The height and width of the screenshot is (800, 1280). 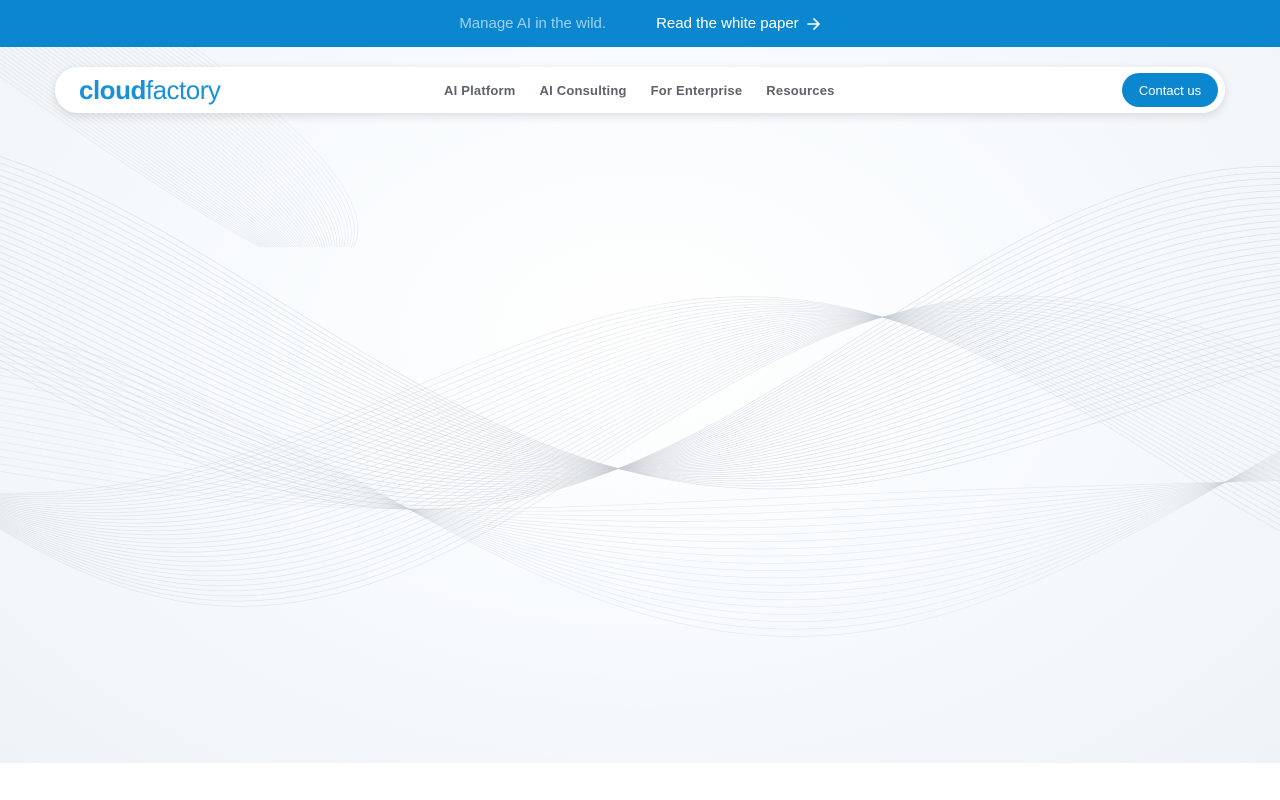 I want to click on wave-line, so click(x=640, y=485).